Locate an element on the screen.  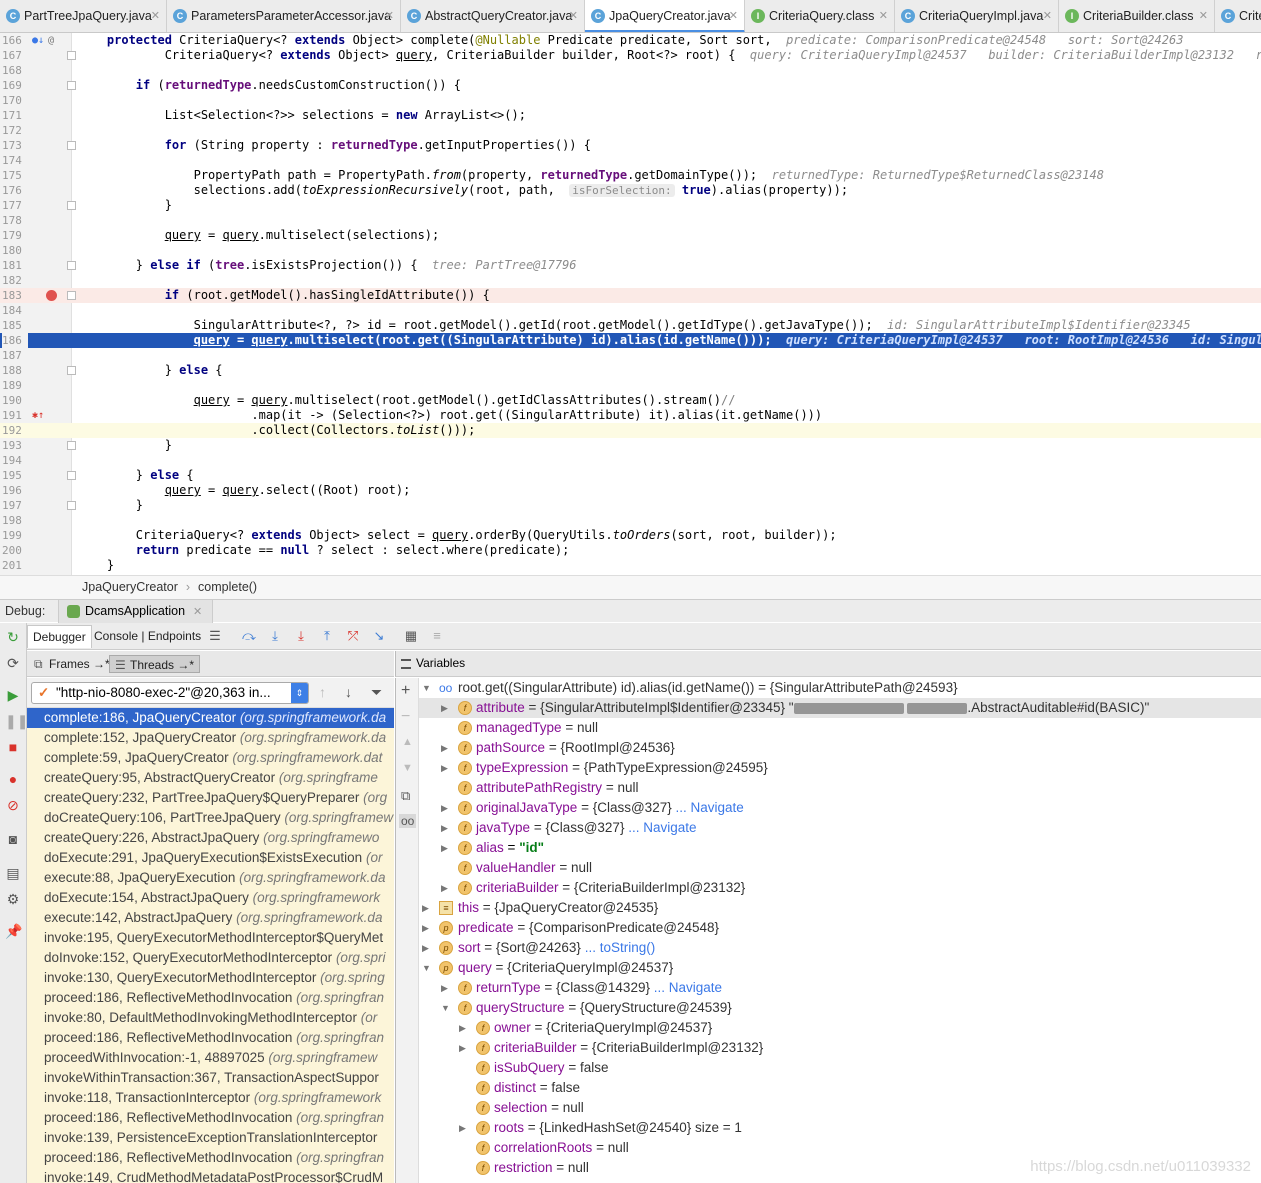
camera-icon: ◙ is located at coordinates (13, 839).